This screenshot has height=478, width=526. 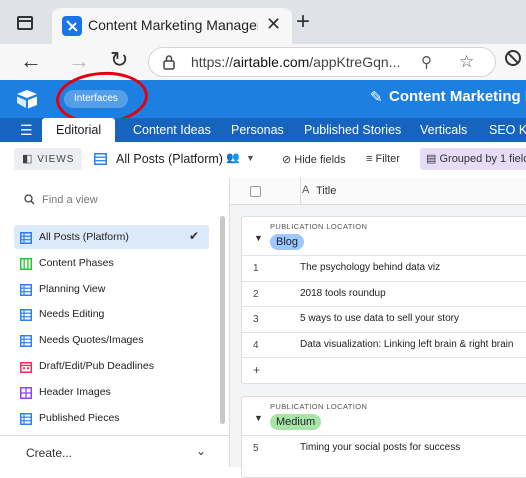 What do you see at coordinates (443, 130) in the screenshot?
I see `tab-verticals: Verticals` at bounding box center [443, 130].